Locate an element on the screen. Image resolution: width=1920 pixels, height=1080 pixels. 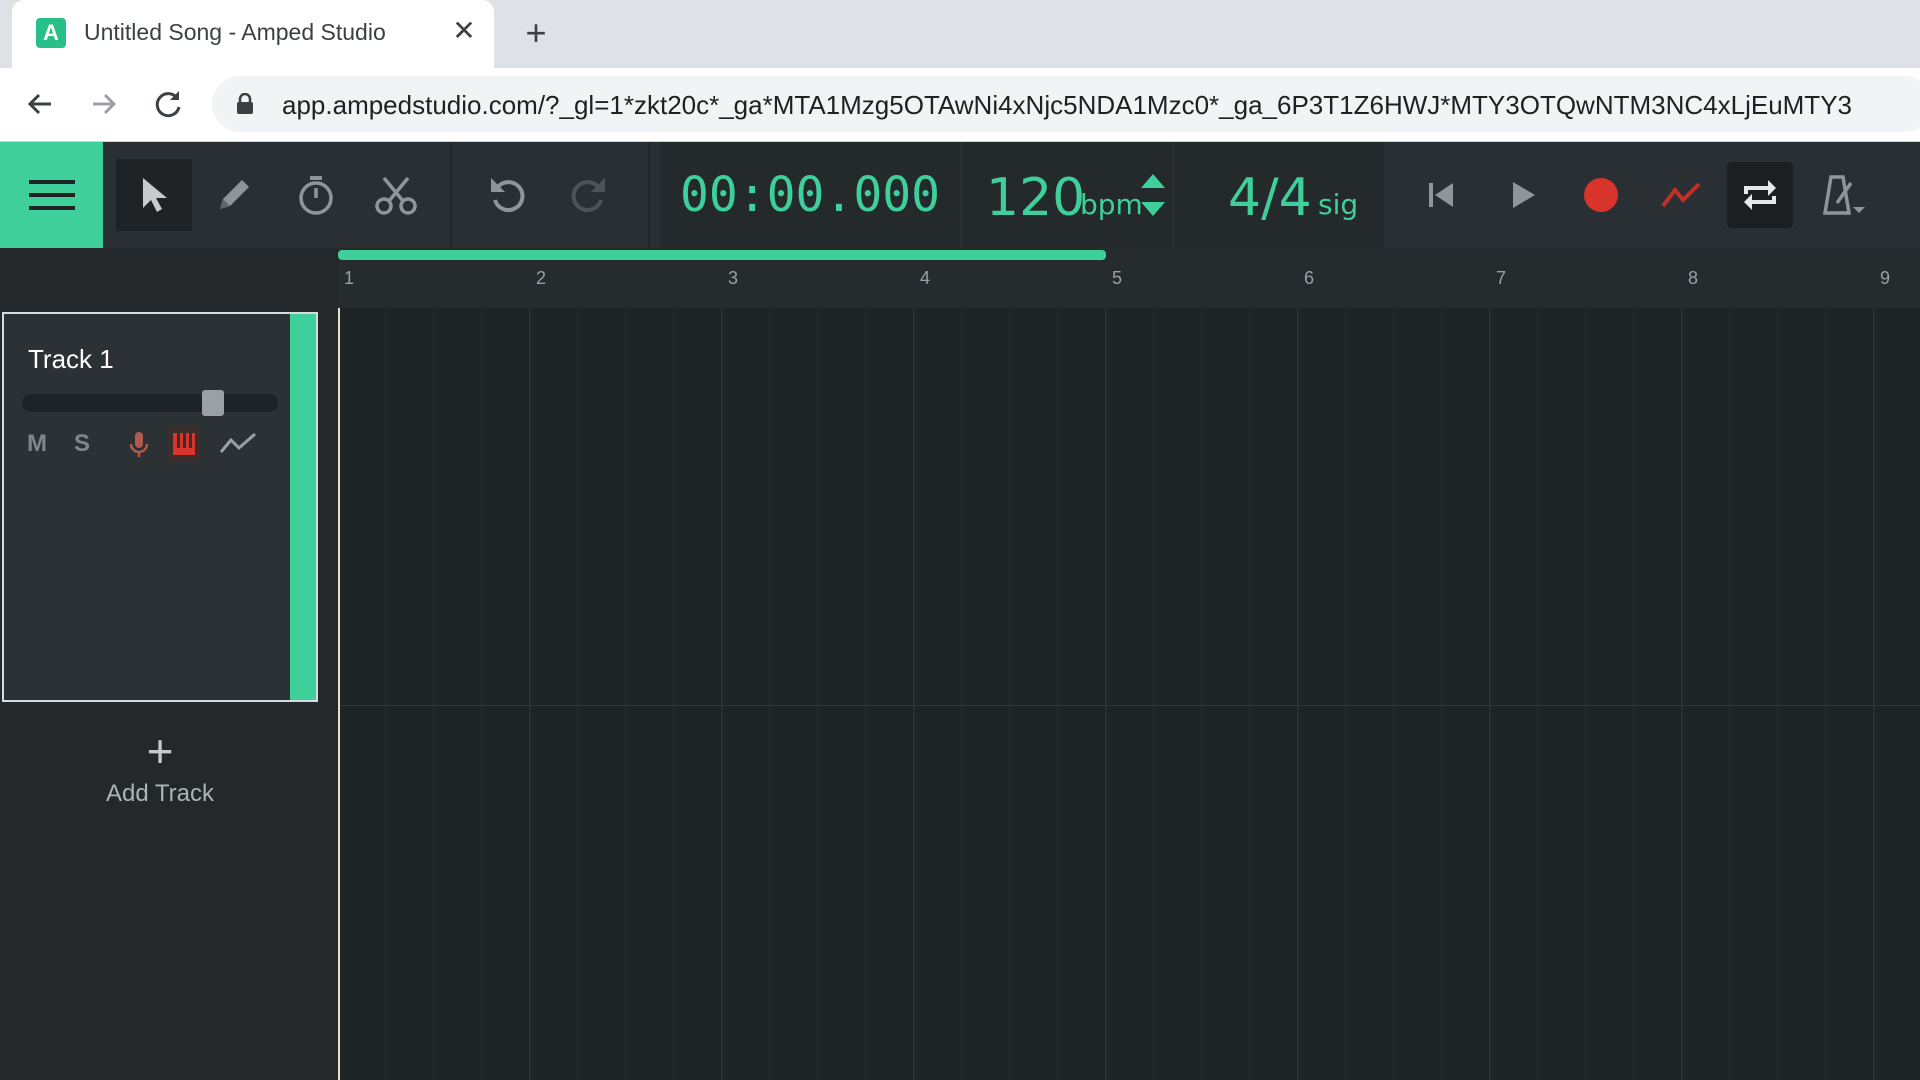
tempo-control: 120 bpm is located at coordinates (1067, 195).